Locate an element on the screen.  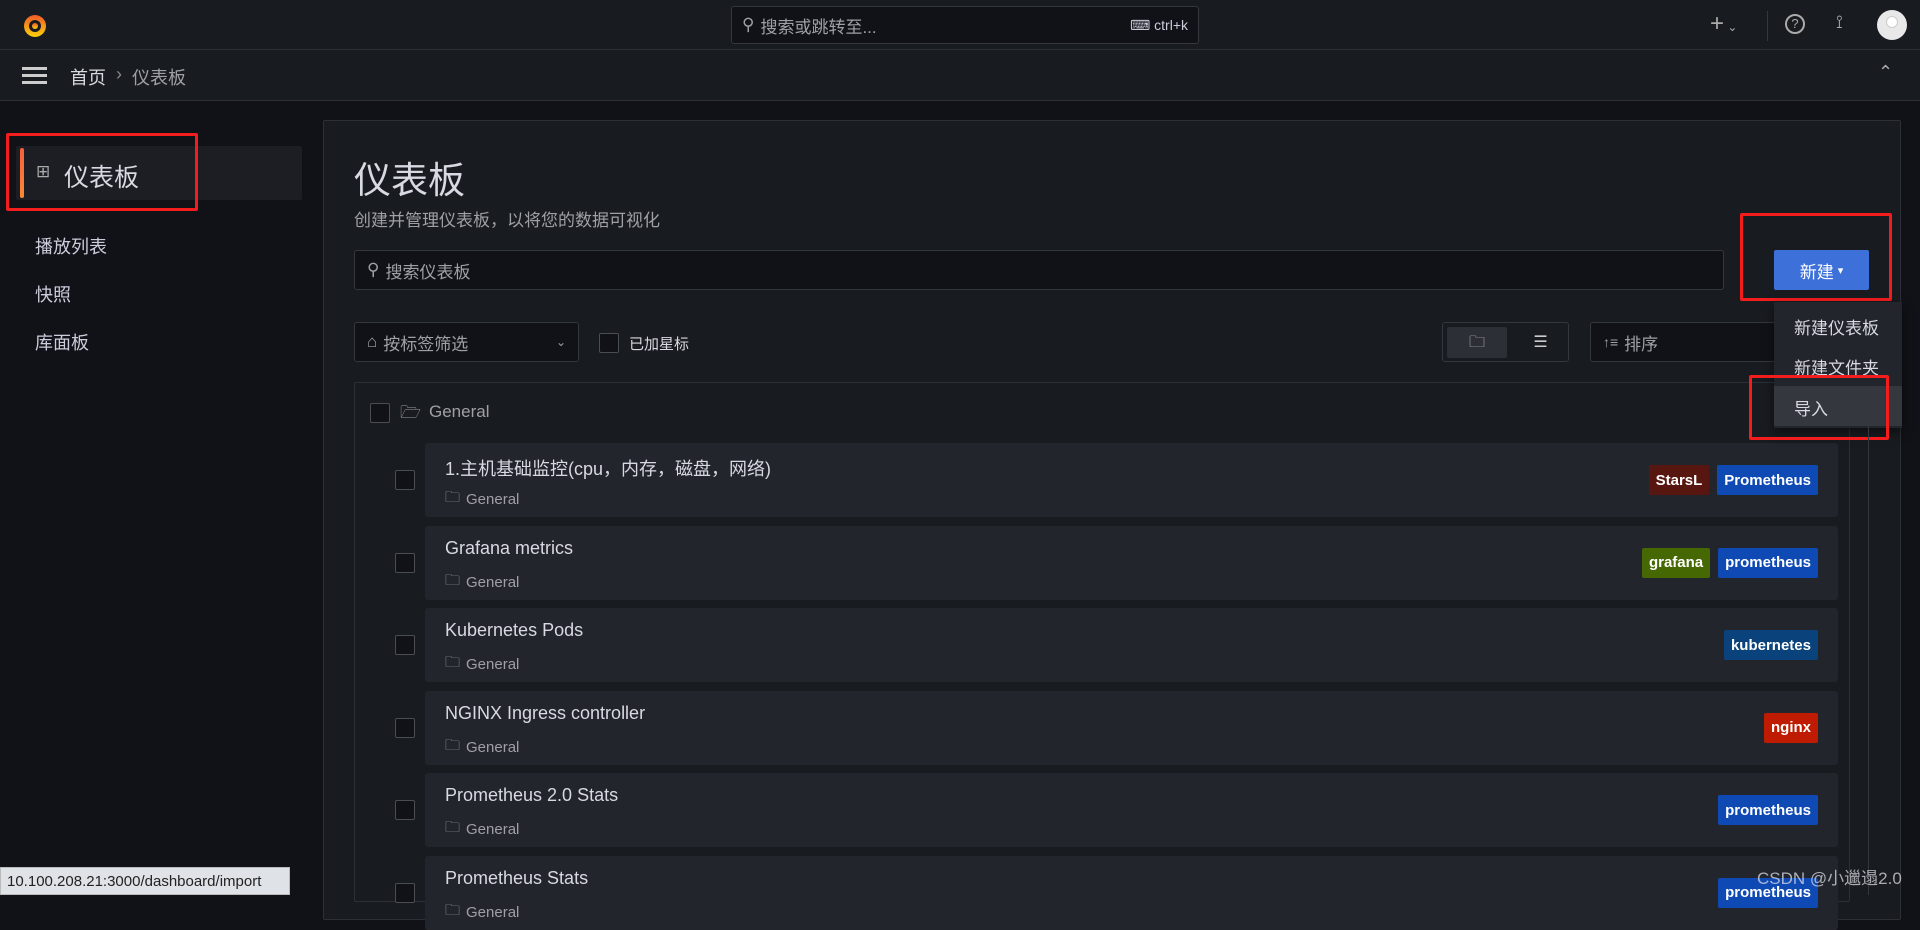
view-toggle: 🗀 ☰ is located at coordinates (1505, 342).